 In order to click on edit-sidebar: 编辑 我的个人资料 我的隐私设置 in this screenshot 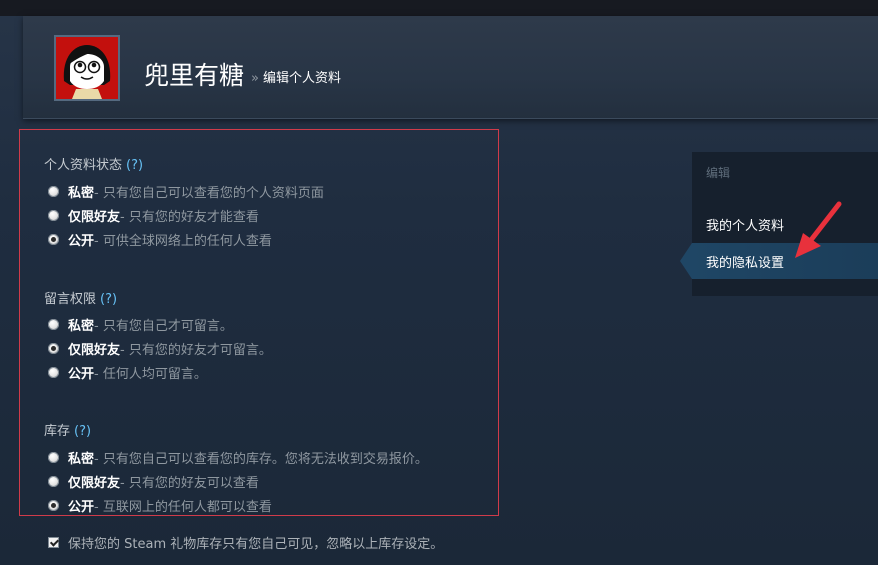, I will do `click(785, 224)`.